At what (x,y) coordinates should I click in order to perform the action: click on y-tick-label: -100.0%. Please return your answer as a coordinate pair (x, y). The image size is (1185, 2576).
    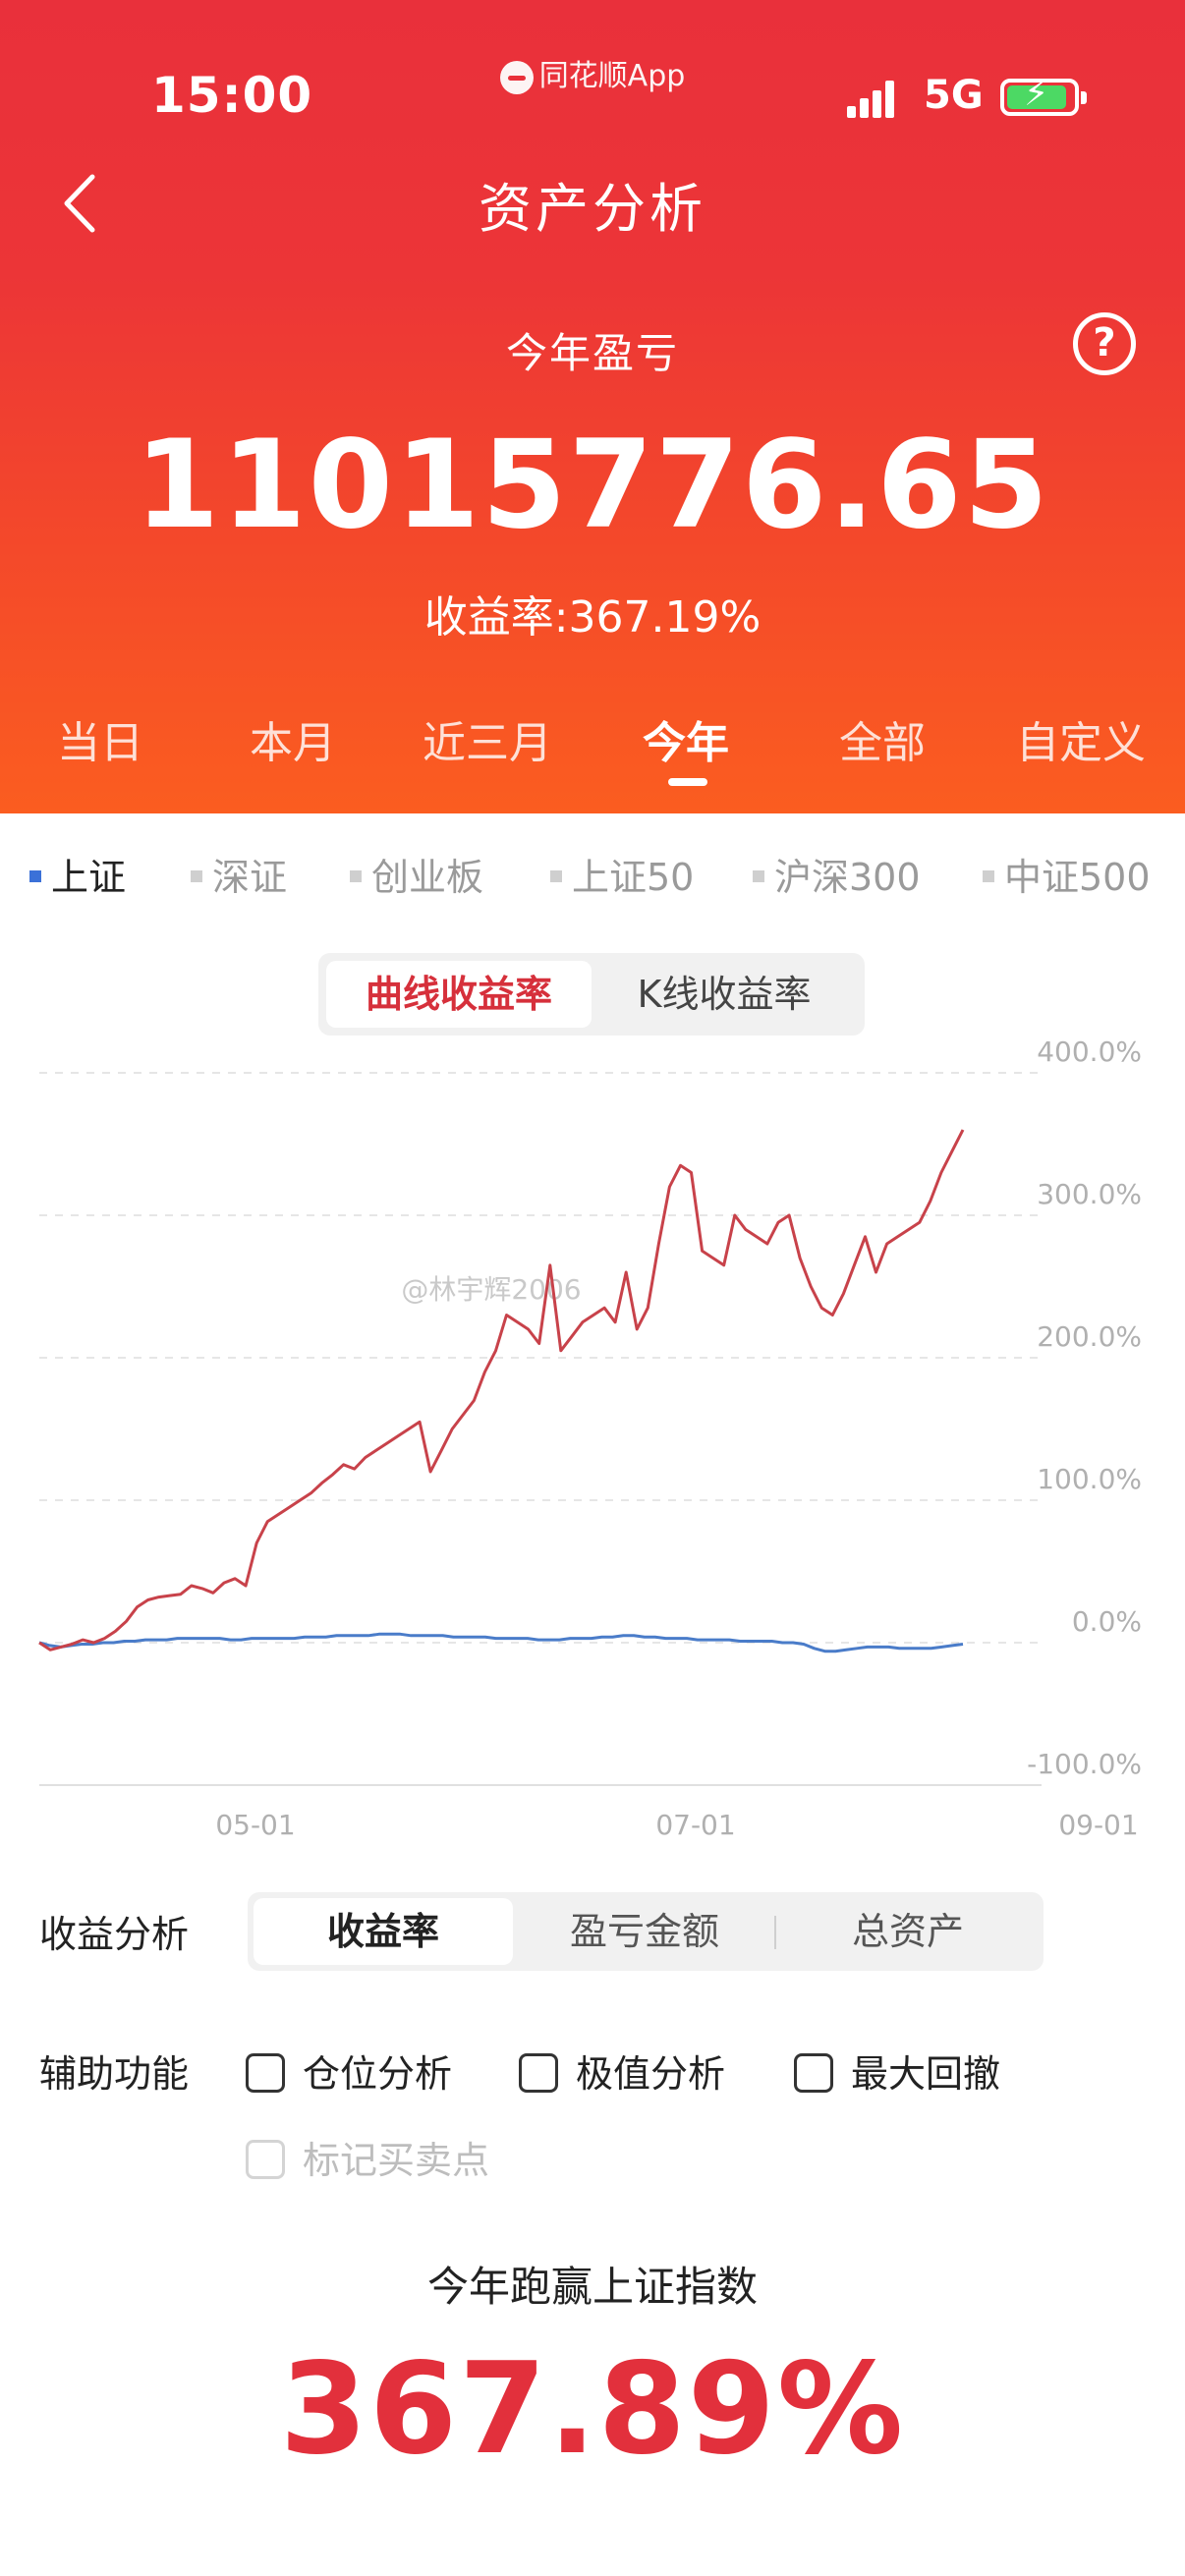
    Looking at the image, I should click on (1084, 1764).